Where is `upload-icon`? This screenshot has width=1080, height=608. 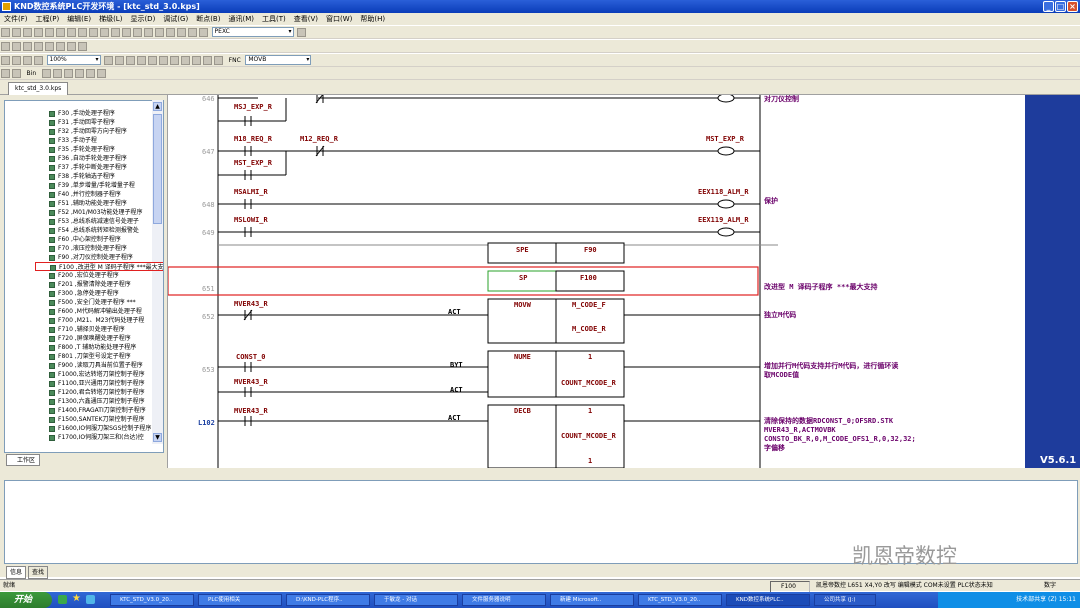
upload-icon is located at coordinates (104, 32).